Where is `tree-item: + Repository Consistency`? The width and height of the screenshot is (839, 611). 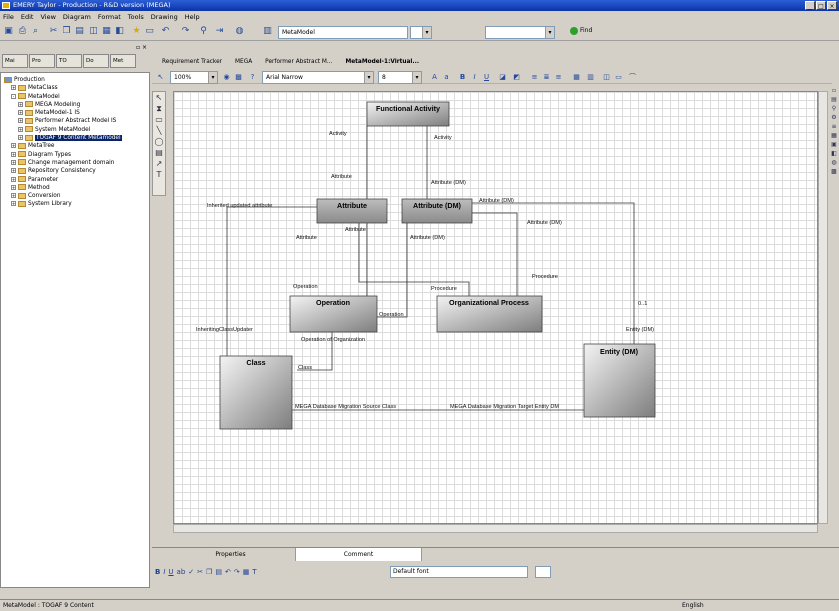
tree-item: + Repository Consistency is located at coordinates (75, 171).